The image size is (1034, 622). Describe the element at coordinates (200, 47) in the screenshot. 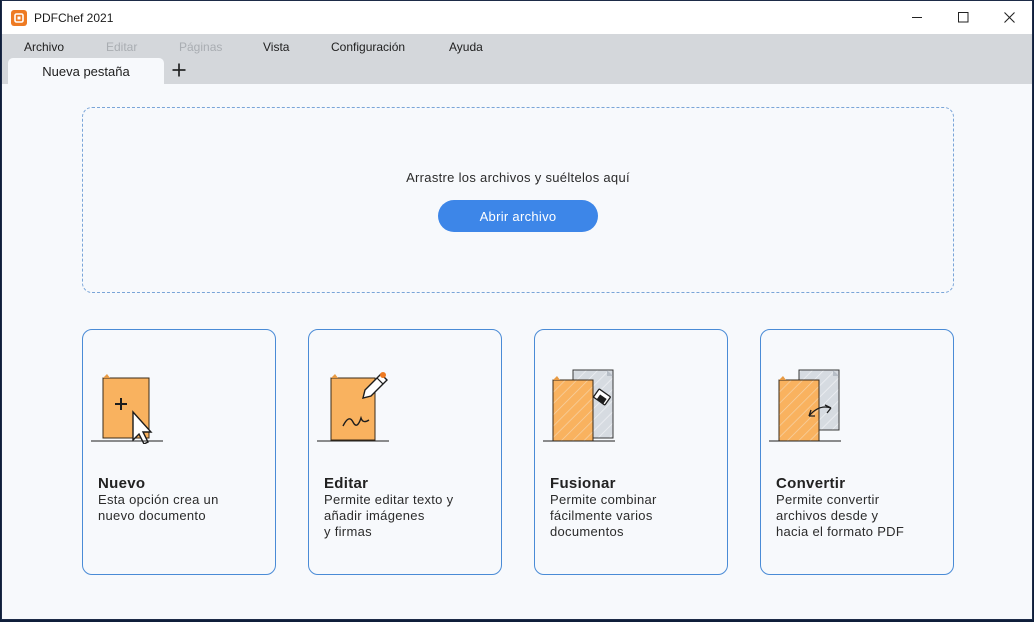

I see `menu-paginas: Páginas` at that location.